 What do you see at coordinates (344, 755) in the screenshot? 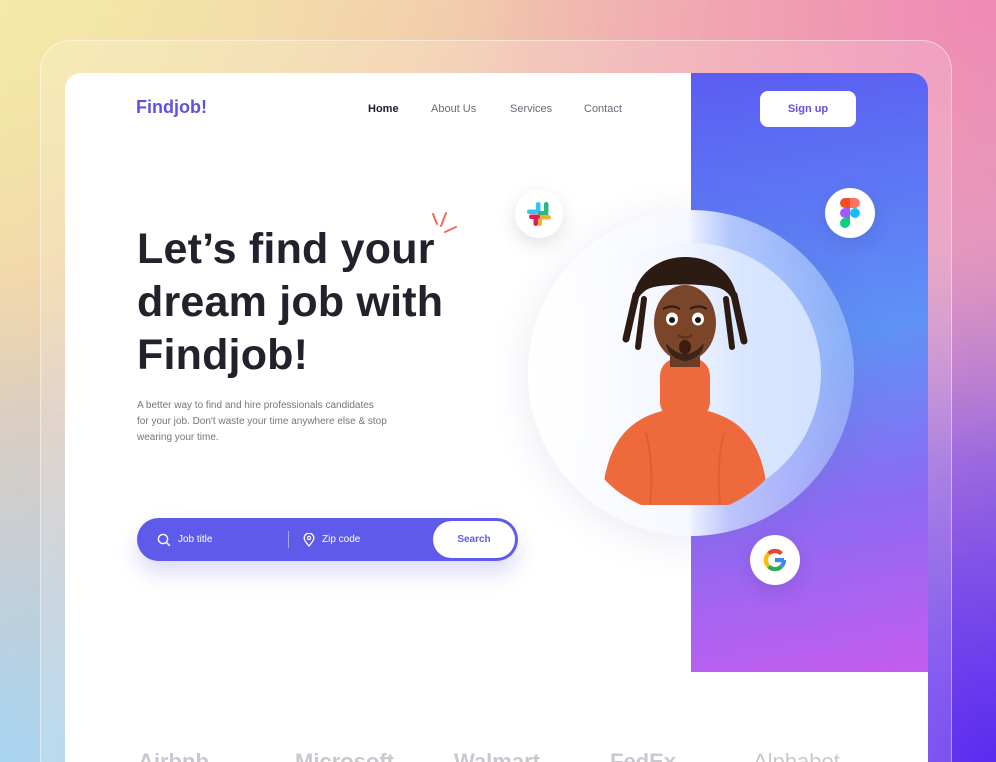
I see `partner-logo-microsoft: Microsoft` at bounding box center [344, 755].